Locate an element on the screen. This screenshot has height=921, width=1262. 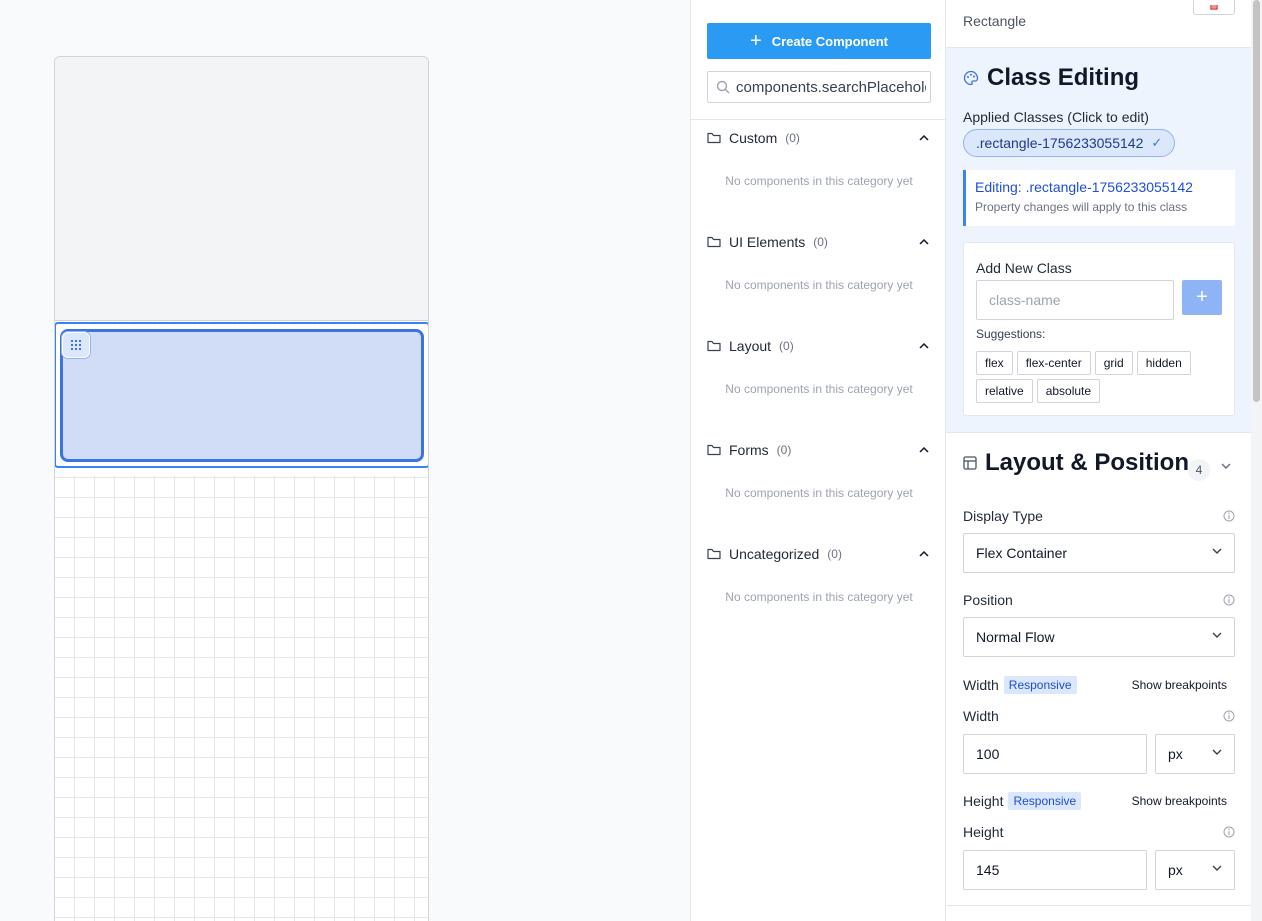
width-unit-value: px is located at coordinates (1175, 754).